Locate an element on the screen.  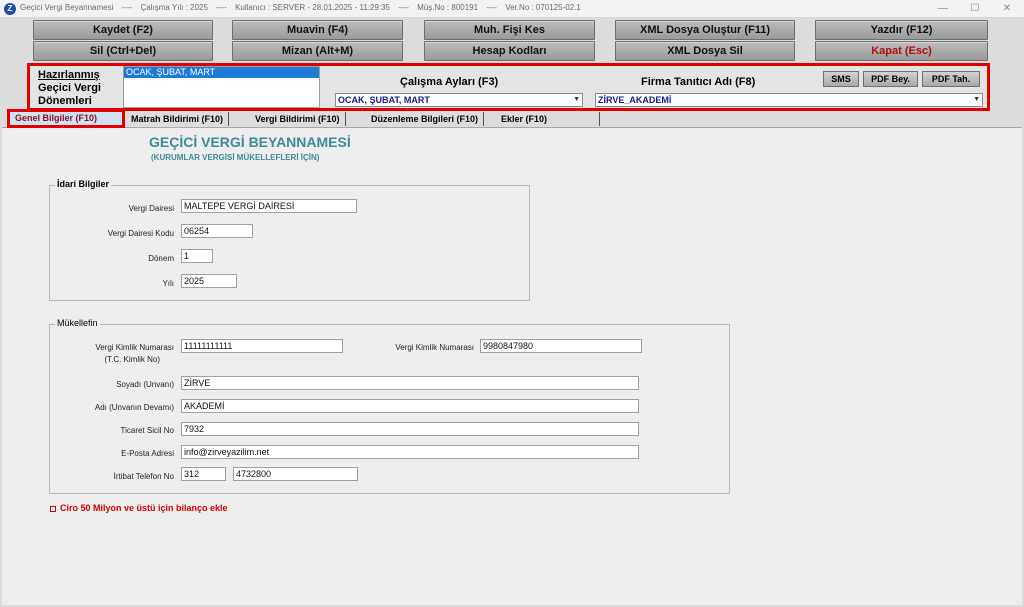
account-codes-button: Hesap Kodları is located at coordinates (509, 51).